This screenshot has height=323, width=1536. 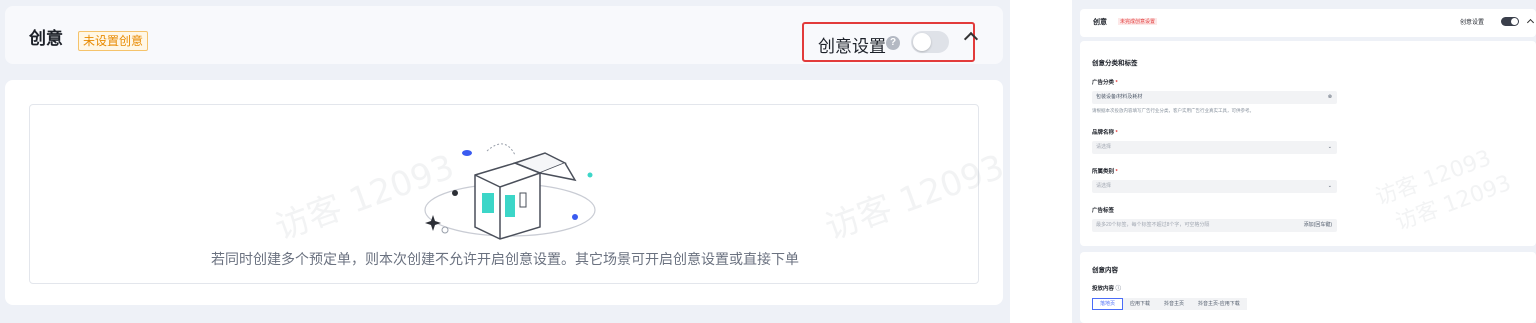 I want to click on creative-setting-label: 创意设置, so click(x=852, y=46).